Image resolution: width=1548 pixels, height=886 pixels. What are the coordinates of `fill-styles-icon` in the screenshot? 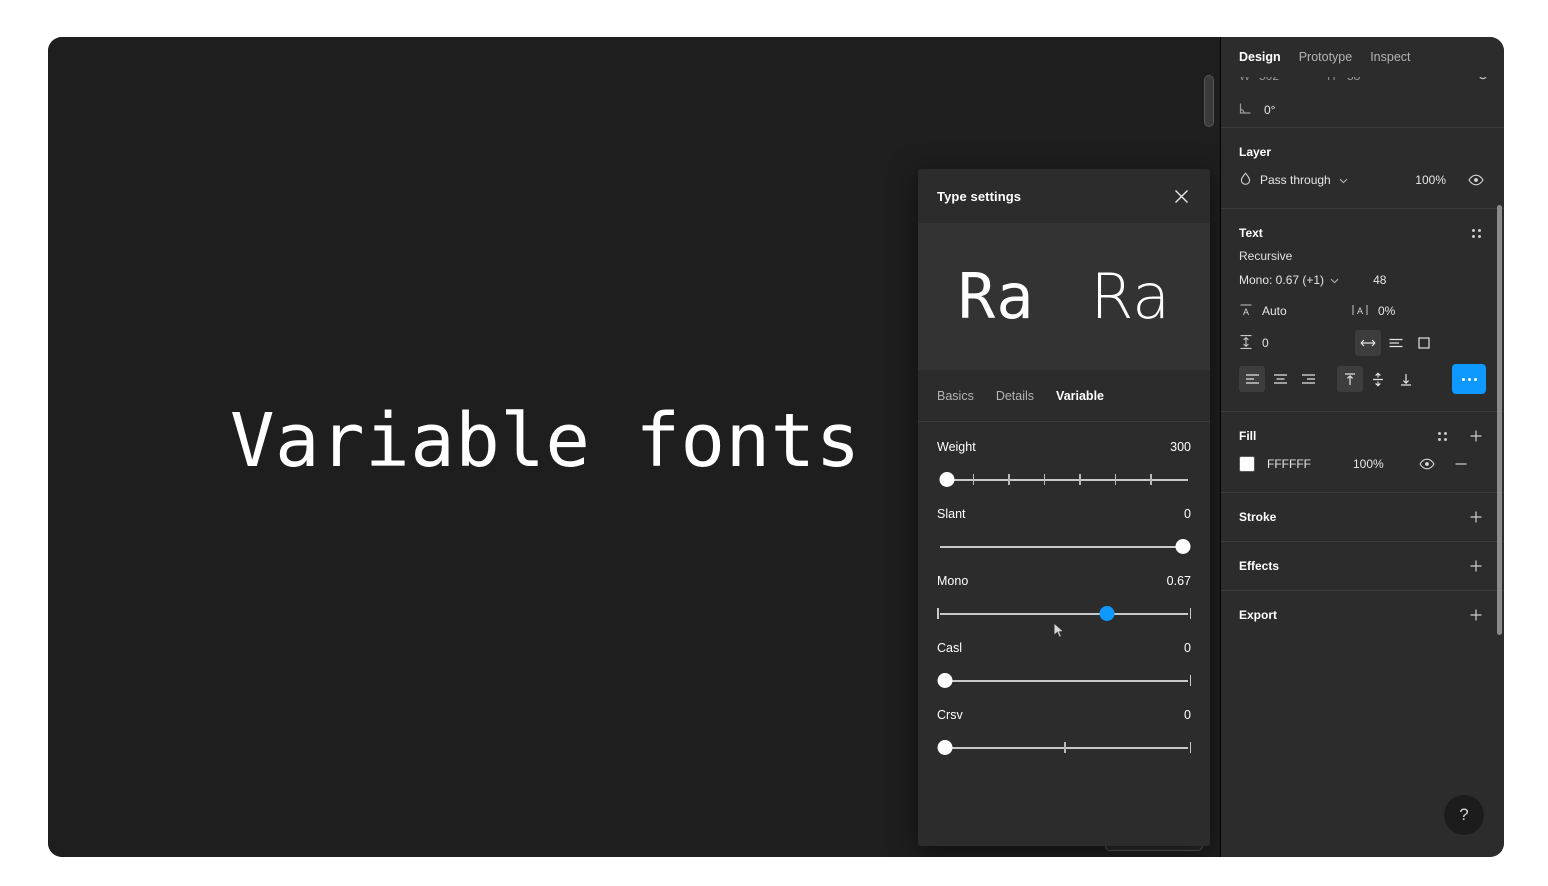 It's located at (1442, 436).